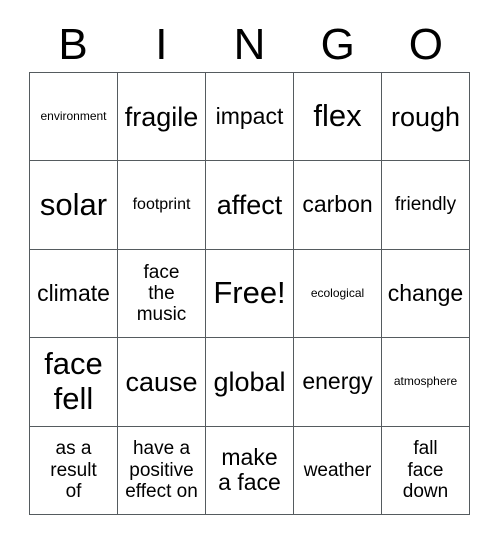  I want to click on bingo-cell: face the music, so click(162, 294).